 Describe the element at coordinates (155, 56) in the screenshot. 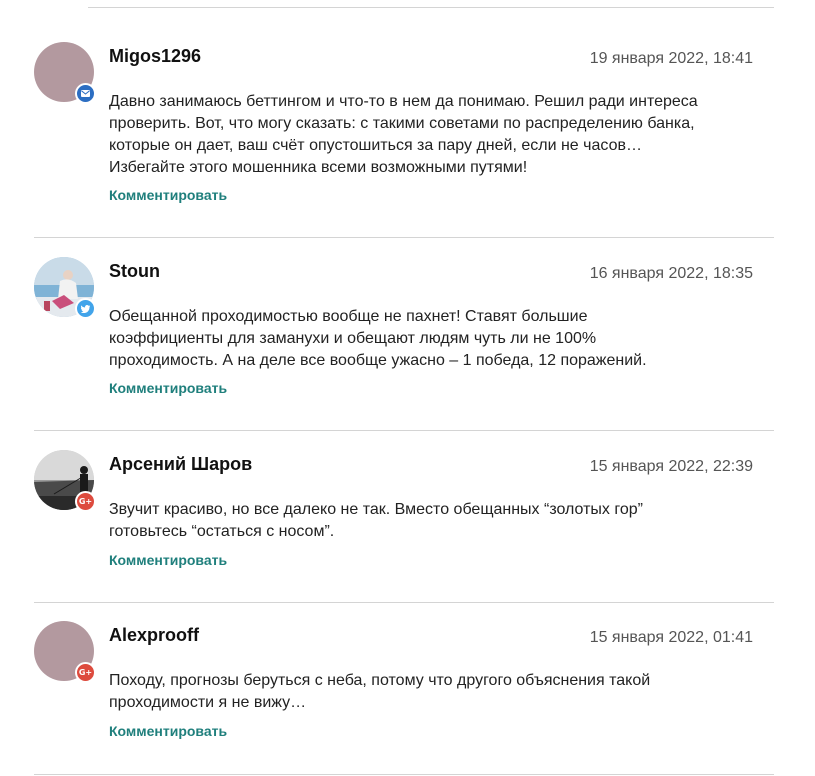

I see `comment-author: Migos1296` at that location.